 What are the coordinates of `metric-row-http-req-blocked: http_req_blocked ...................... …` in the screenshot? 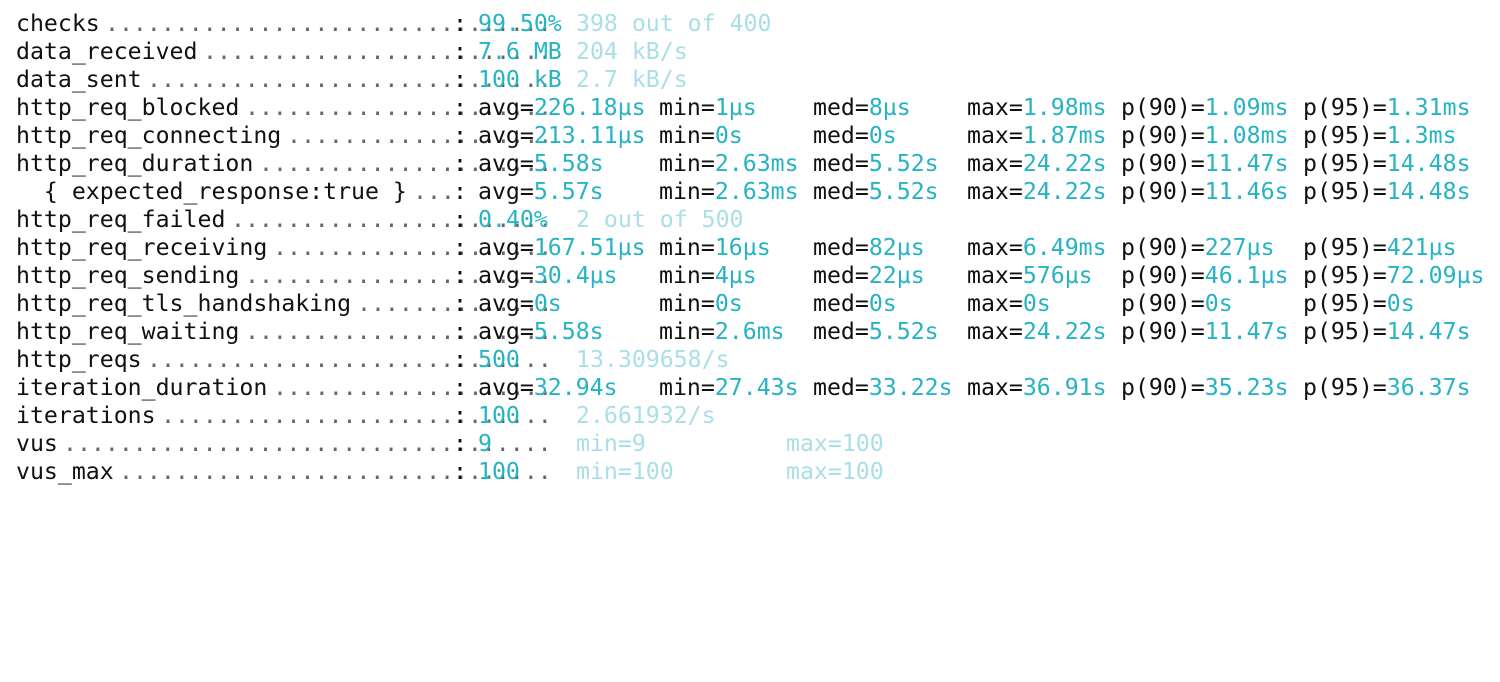 It's located at (743, 108).